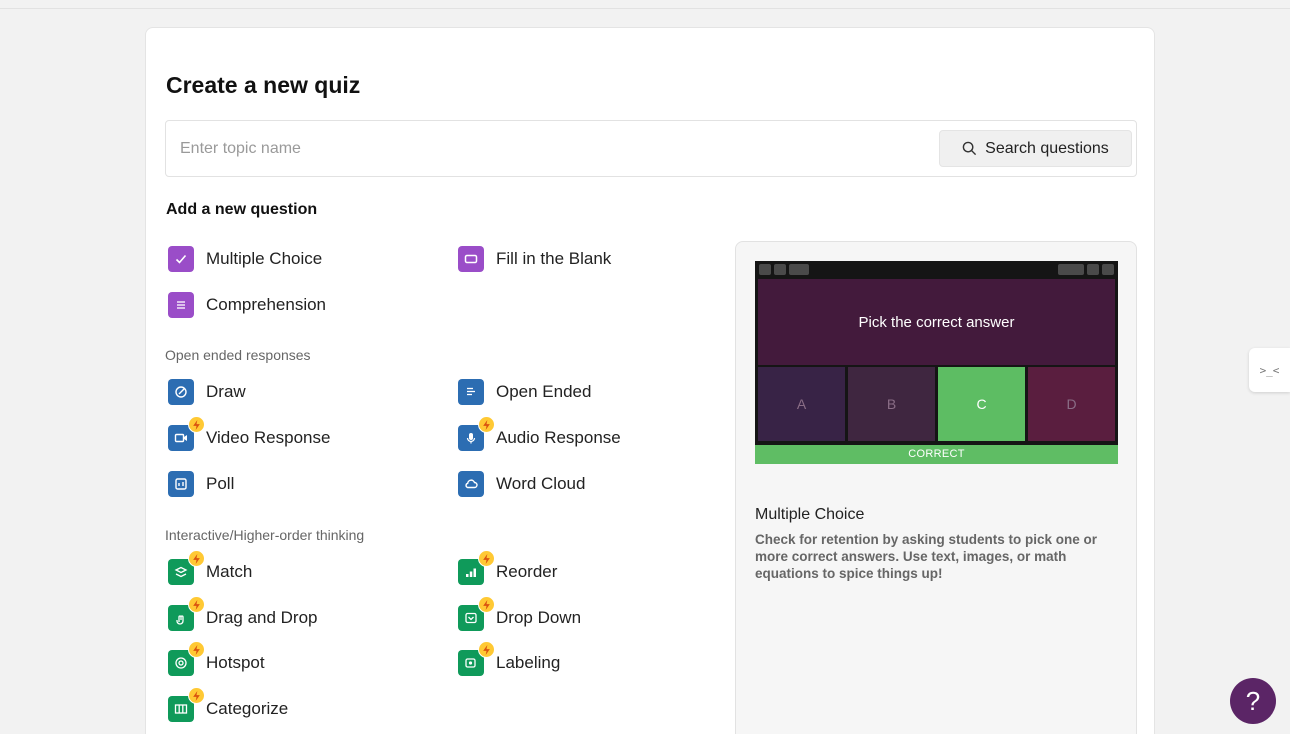 The width and height of the screenshot is (1290, 734). Describe the element at coordinates (1253, 701) in the screenshot. I see `help-button: ?` at that location.